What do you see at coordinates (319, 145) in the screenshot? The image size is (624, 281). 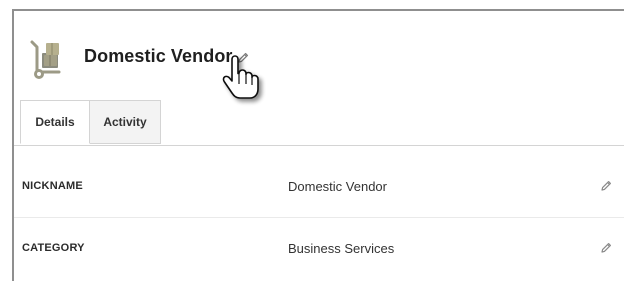 I see `tab-divider` at bounding box center [319, 145].